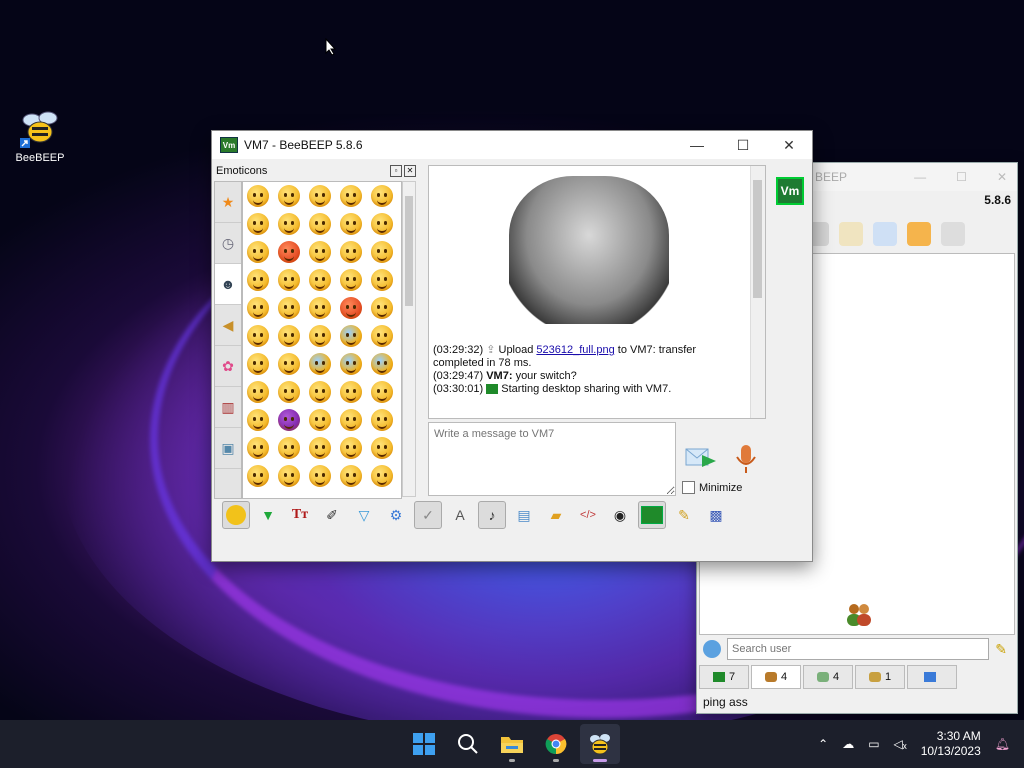 Image resolution: width=1024 pixels, height=768 pixels. I want to click on desktop-share-button, so click(652, 515).